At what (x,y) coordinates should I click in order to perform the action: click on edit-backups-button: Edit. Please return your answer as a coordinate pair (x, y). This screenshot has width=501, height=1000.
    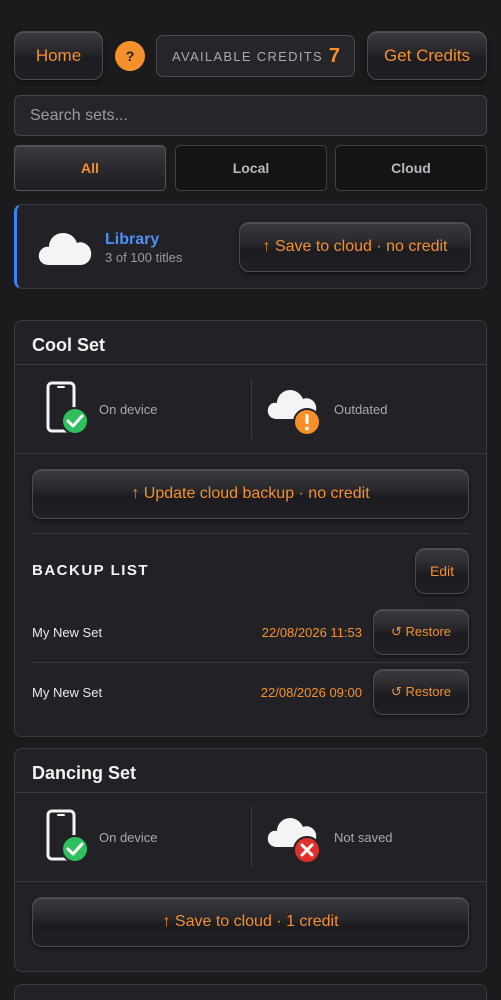
    Looking at the image, I should click on (442, 571).